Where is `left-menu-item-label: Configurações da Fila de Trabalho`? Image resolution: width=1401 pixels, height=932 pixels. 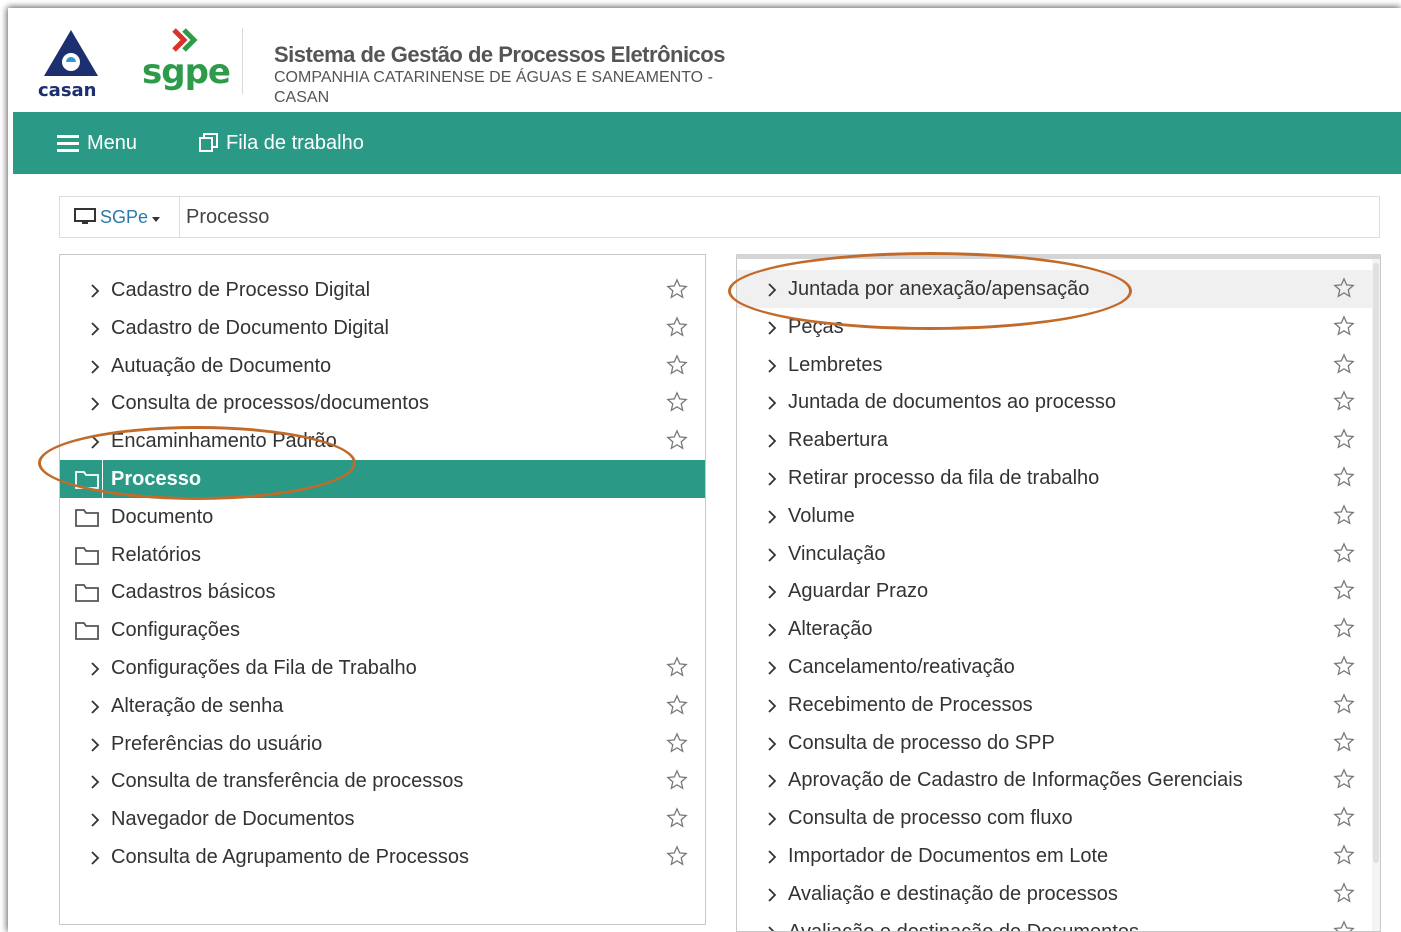
left-menu-item-label: Configurações da Fila de Trabalho is located at coordinates (264, 668).